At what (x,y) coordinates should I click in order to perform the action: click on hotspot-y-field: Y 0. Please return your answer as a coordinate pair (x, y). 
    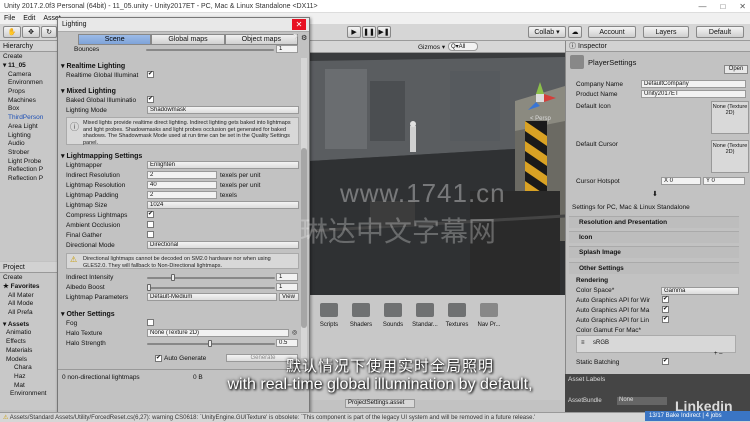
    Looking at the image, I should click on (724, 181).